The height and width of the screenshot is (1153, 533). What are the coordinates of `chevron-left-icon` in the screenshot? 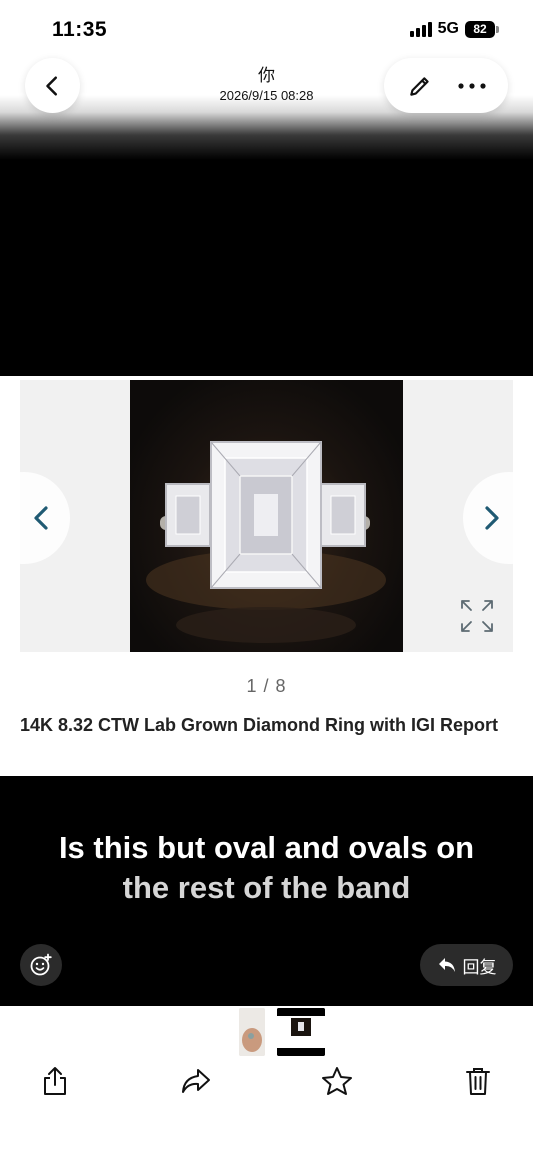 It's located at (41, 518).